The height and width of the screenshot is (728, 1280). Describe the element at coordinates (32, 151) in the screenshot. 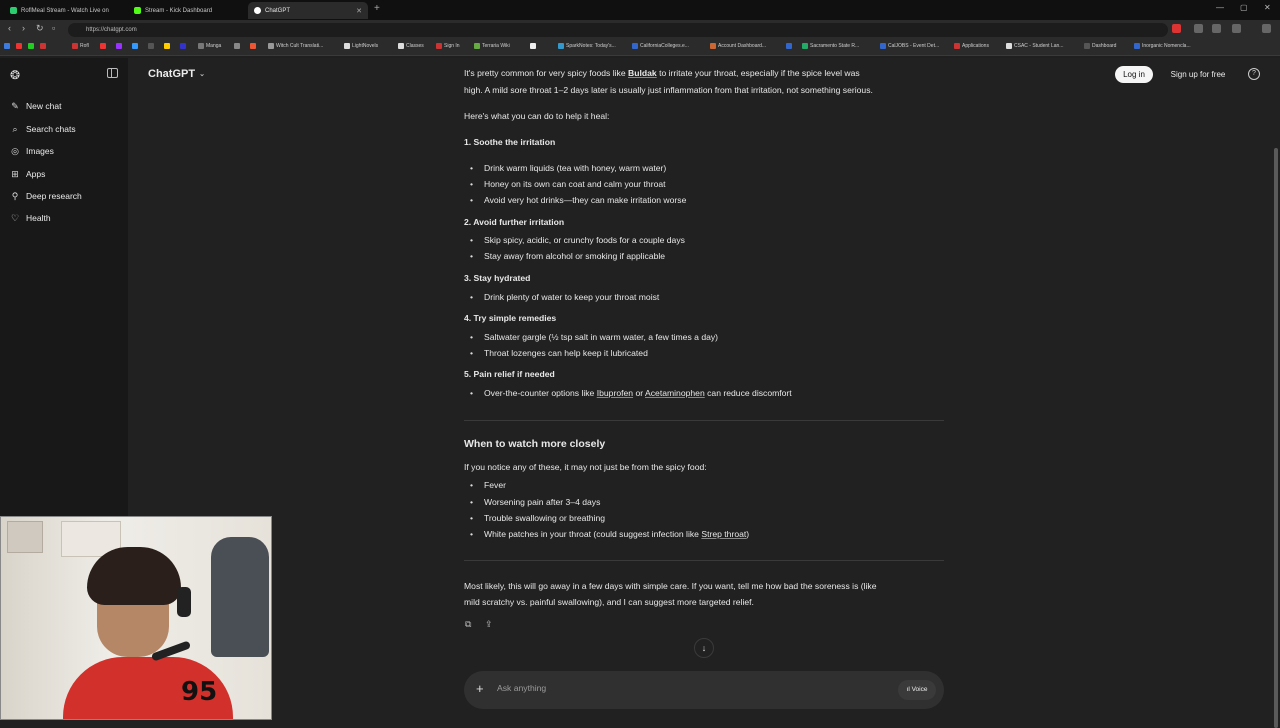

I see `sidebar-item-images: ◎ Images` at that location.